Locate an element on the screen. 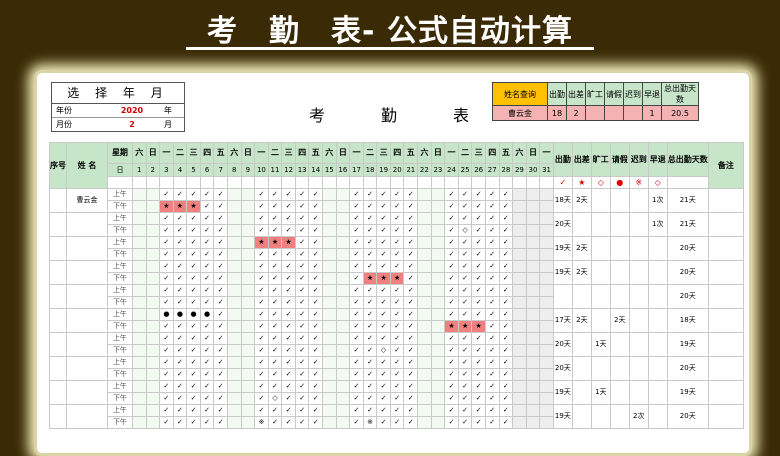 Image resolution: width=780 pixels, height=456 pixels. attendance-mark: ※ is located at coordinates (370, 422).